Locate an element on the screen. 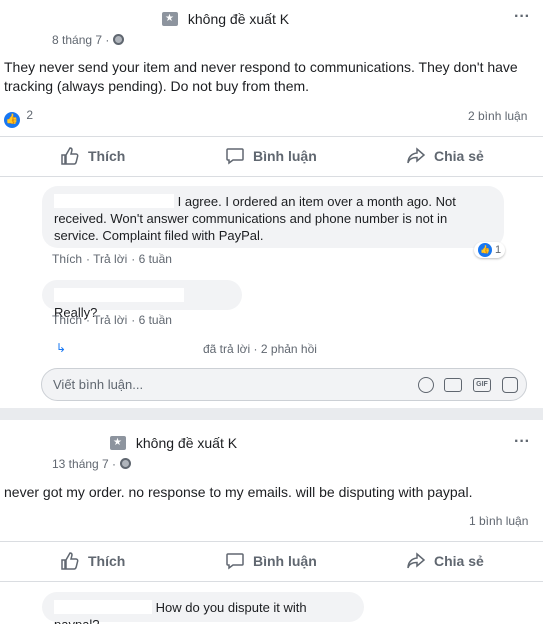 The height and width of the screenshot is (624, 543). reactions-summary: 👍 2 is located at coordinates (18, 118).